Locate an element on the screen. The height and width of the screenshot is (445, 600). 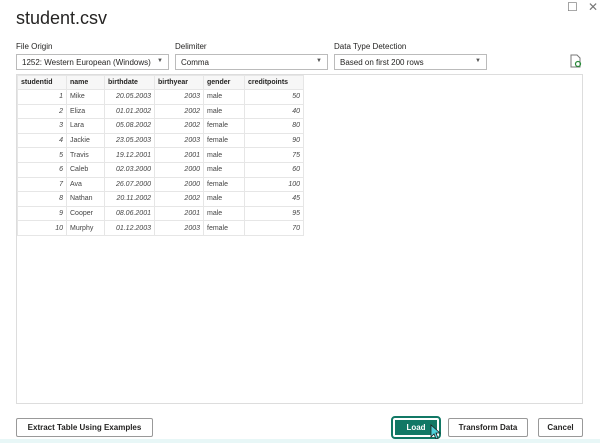
column-header-studentid: studentid is located at coordinates (42, 82).